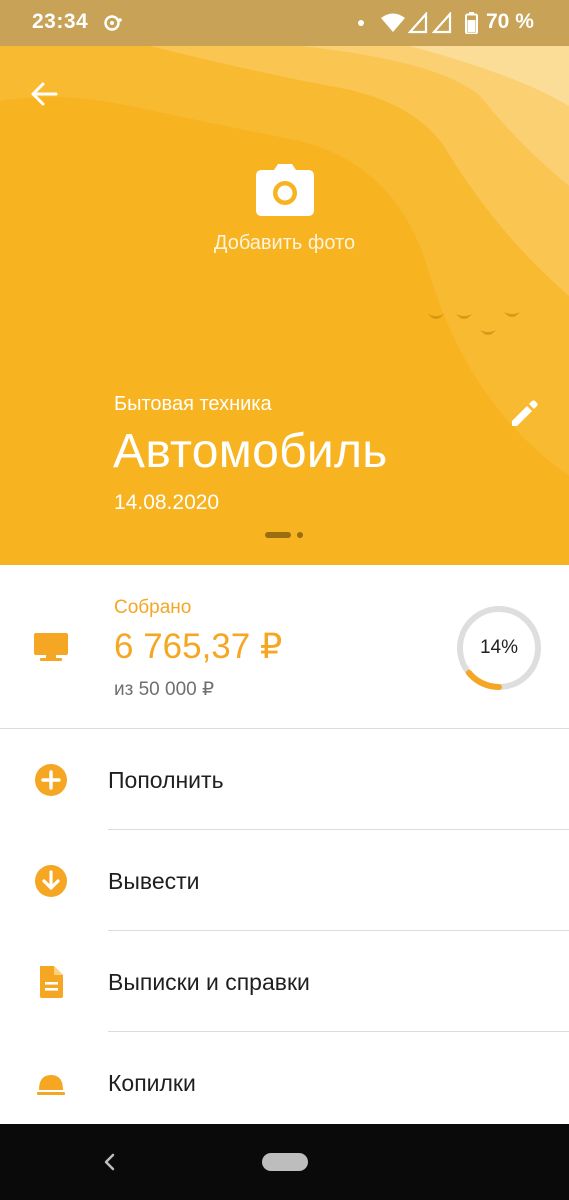 The height and width of the screenshot is (1200, 569). What do you see at coordinates (278, 535) in the screenshot?
I see `page-indicator-active` at bounding box center [278, 535].